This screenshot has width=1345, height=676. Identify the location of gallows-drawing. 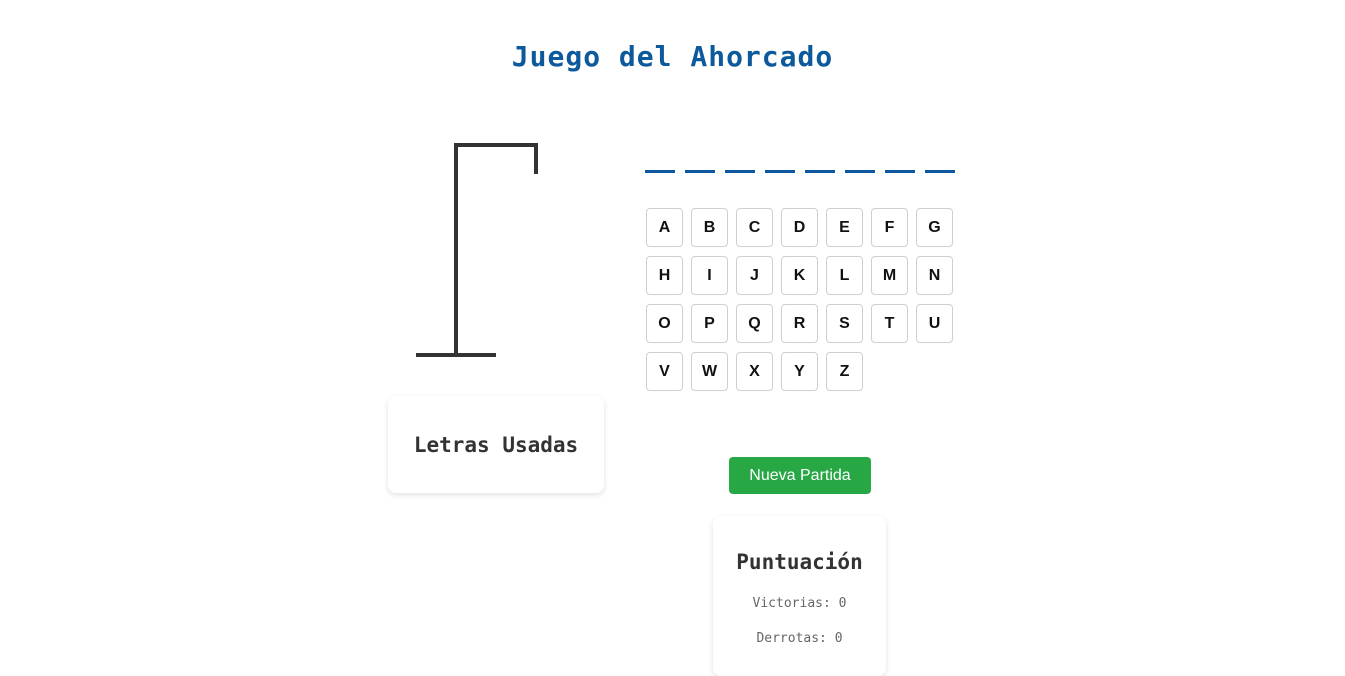
(477, 250).